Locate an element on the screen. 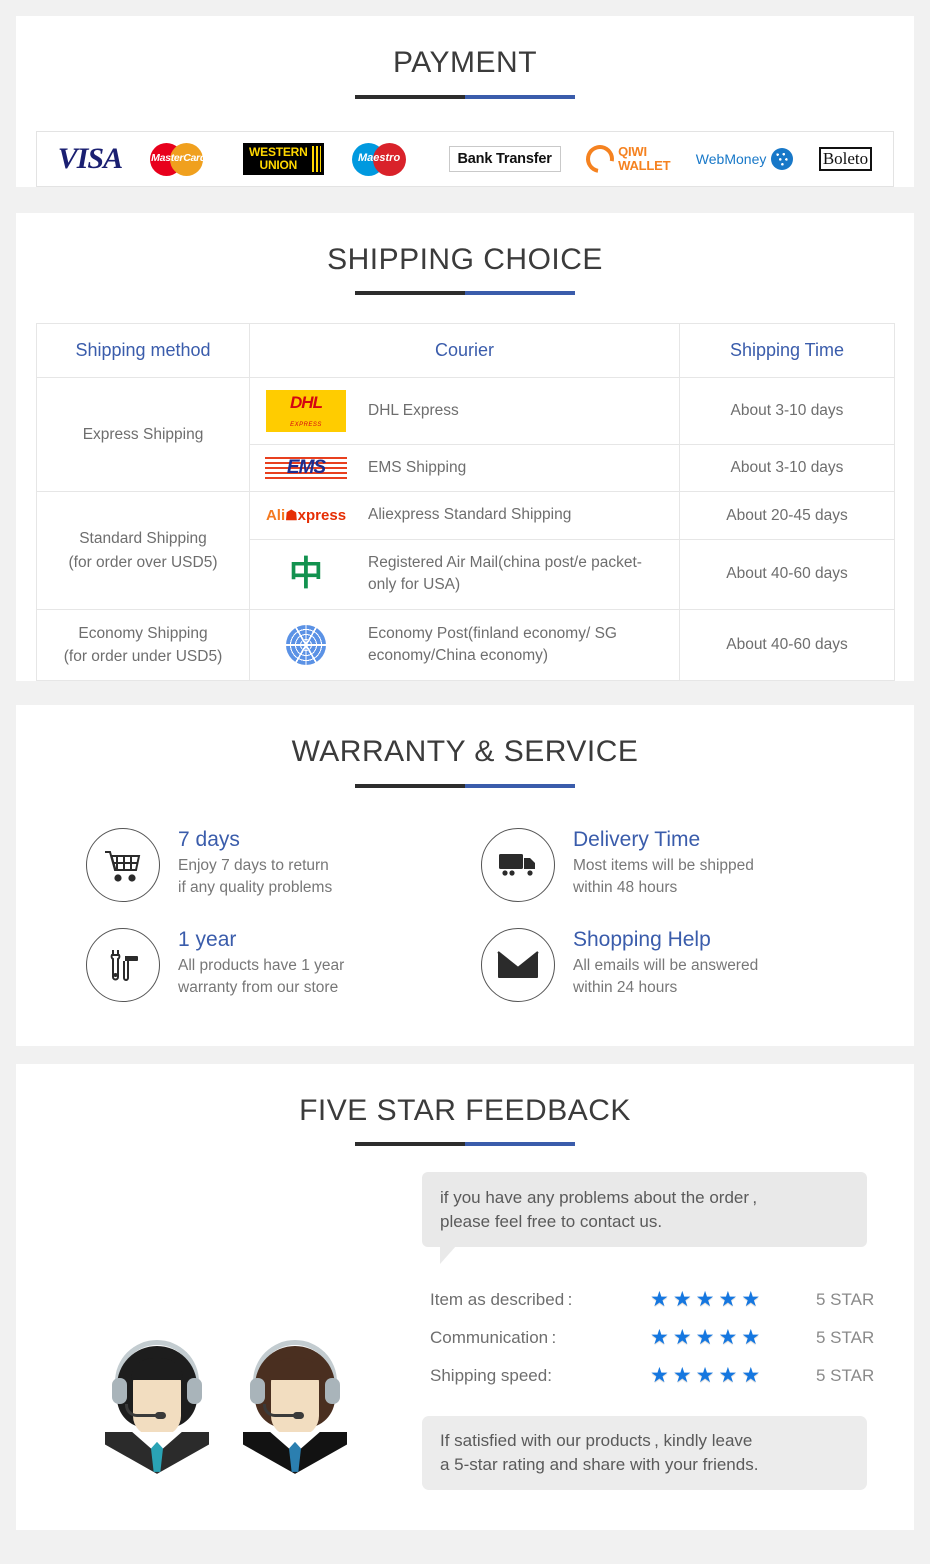 The width and height of the screenshot is (930, 1564). rating-row-communication: Communication : ★ ★ ★ ★ ★ 5 STAR is located at coordinates (662, 1337).